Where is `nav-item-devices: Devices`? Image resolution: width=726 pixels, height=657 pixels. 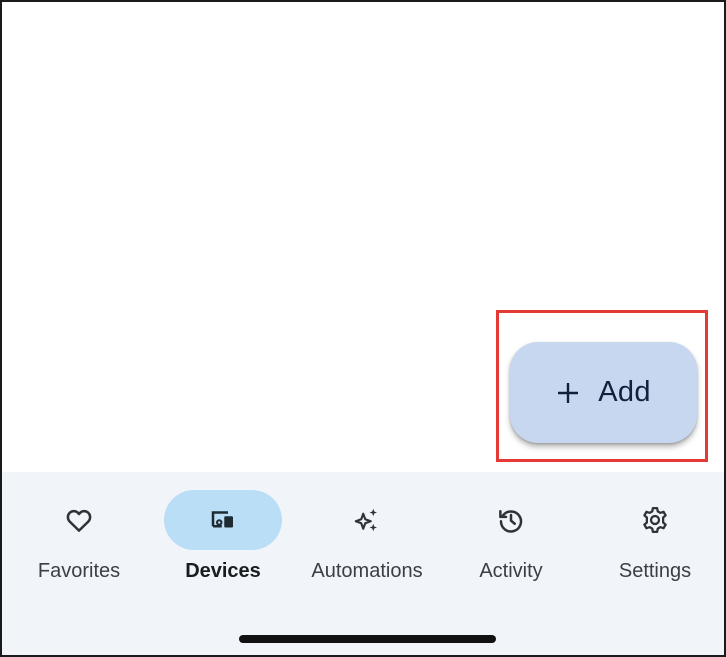 nav-item-devices: Devices is located at coordinates (223, 540).